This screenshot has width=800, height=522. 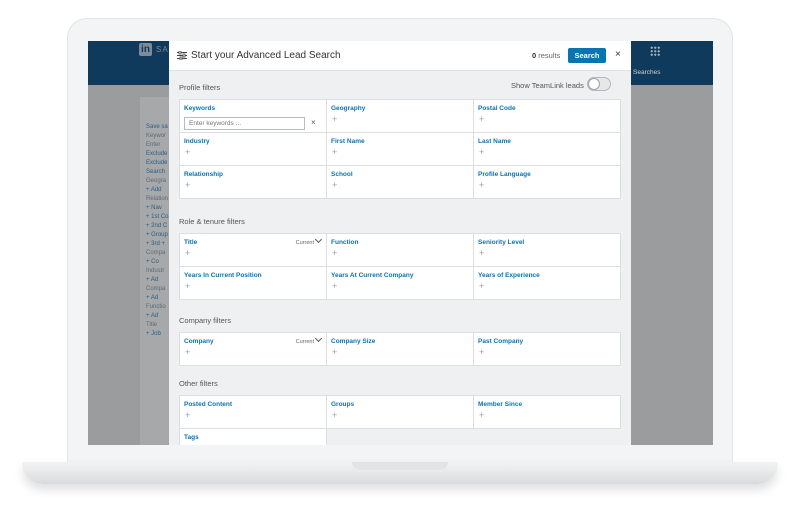 I want to click on app-filter-line: Relation, so click(x=157, y=199).